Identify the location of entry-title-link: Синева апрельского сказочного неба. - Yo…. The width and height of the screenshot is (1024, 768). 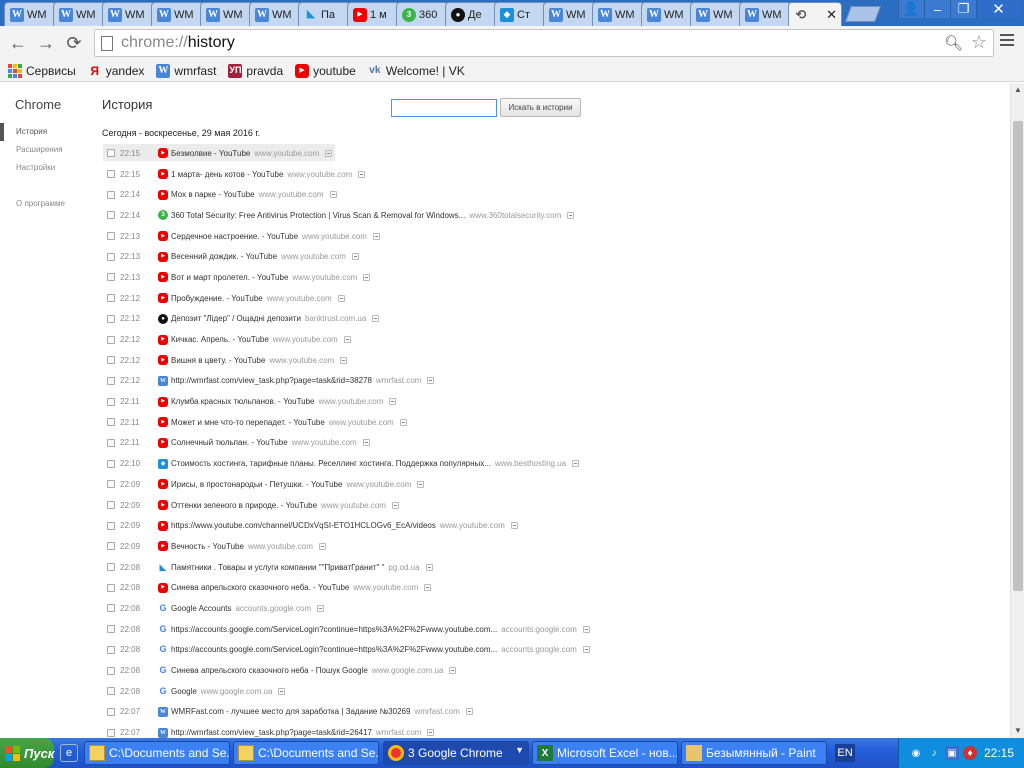
(260, 587).